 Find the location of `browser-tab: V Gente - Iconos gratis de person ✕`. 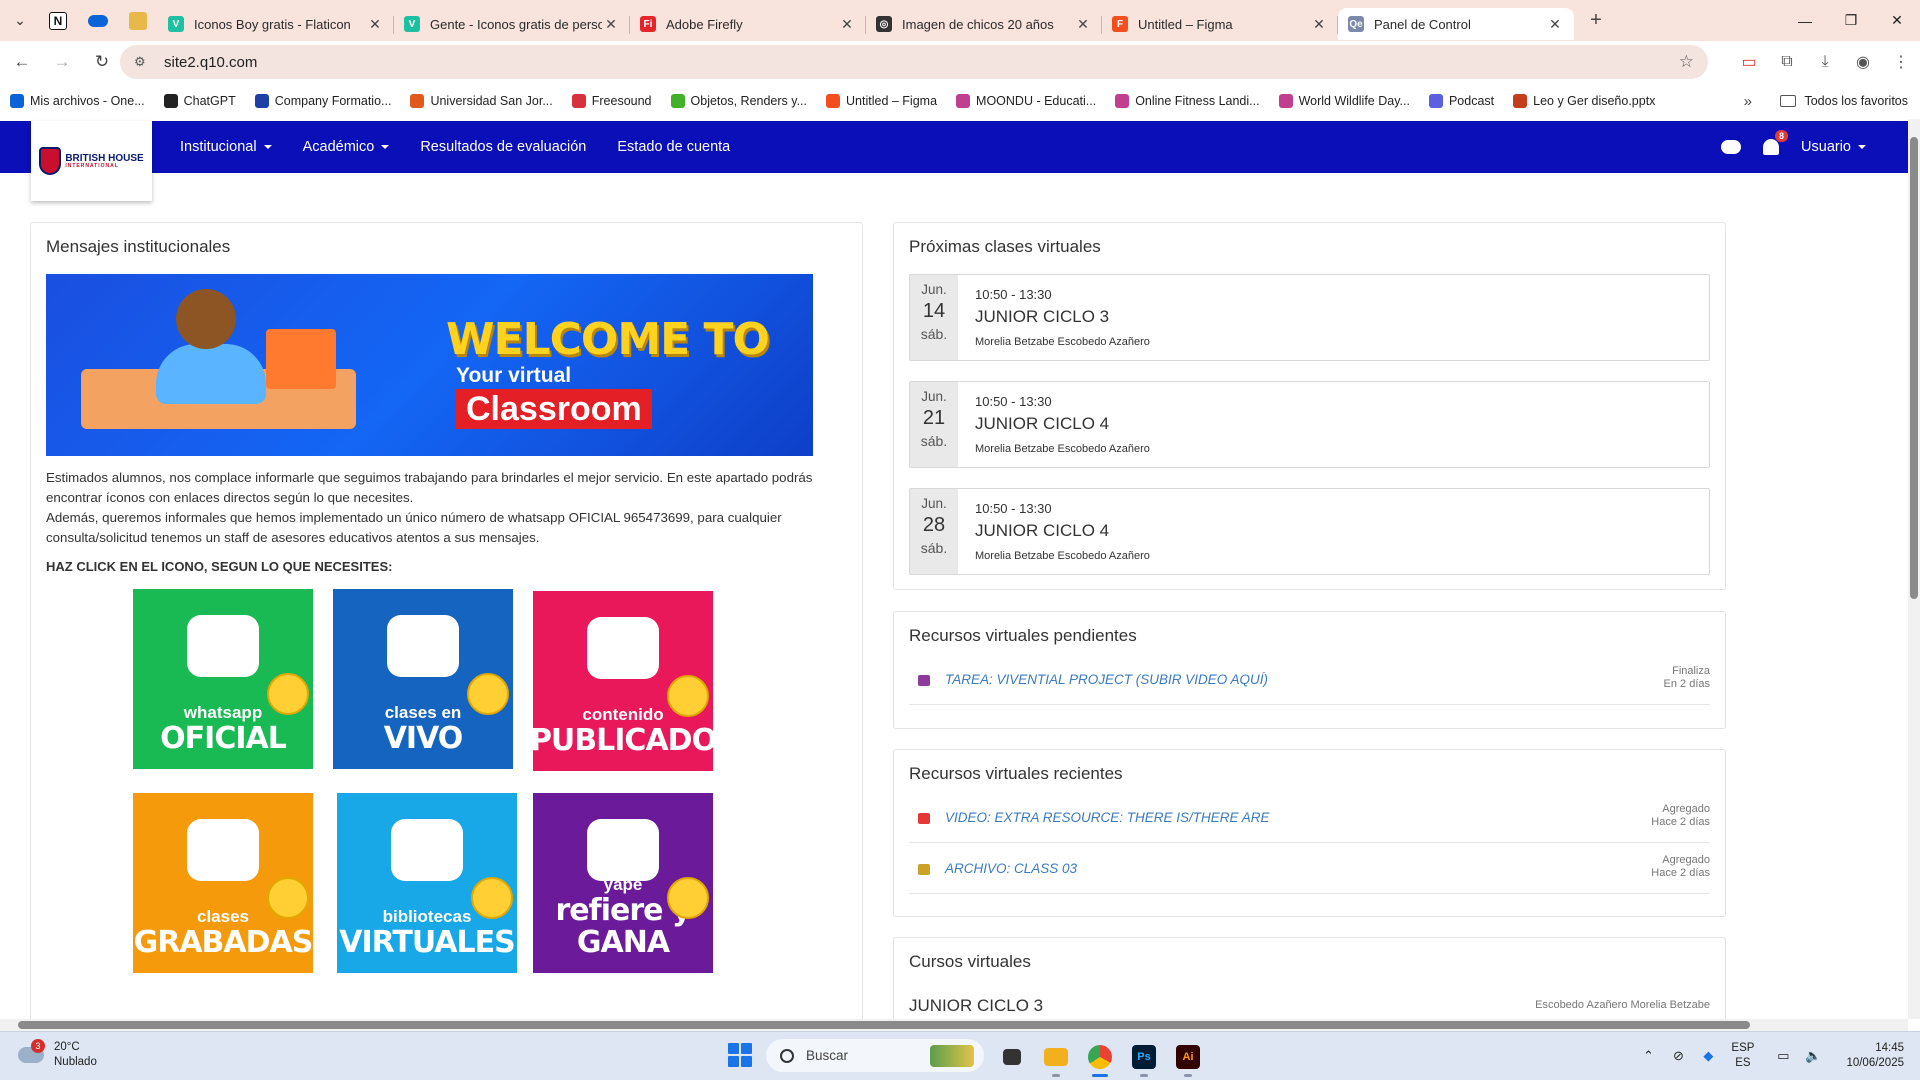

browser-tab: V Gente - Iconos gratis de person ✕ is located at coordinates (512, 24).